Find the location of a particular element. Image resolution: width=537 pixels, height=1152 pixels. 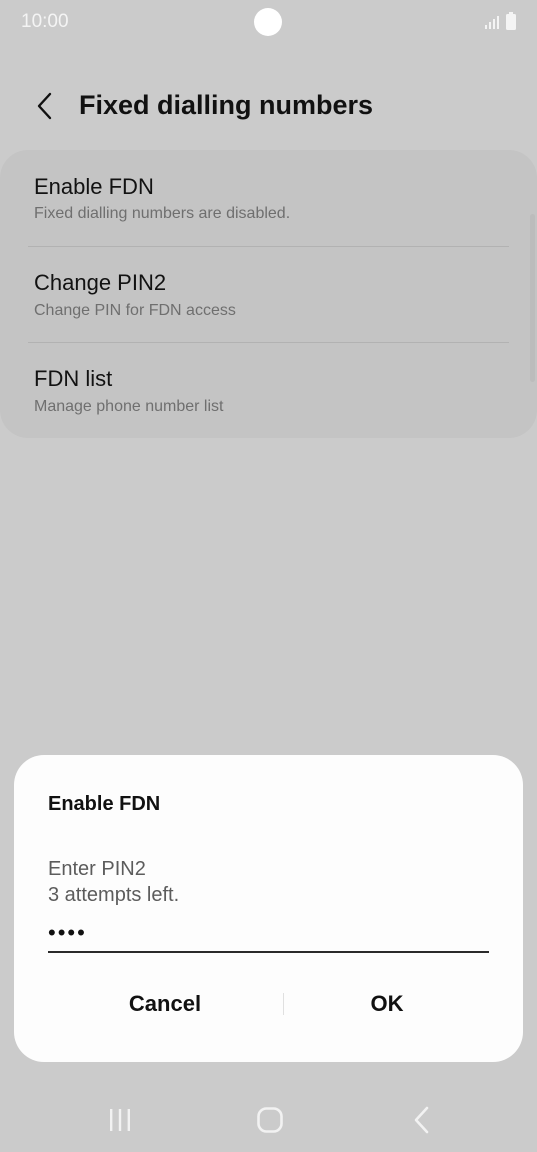

recent-apps-icon is located at coordinates (120, 1120).